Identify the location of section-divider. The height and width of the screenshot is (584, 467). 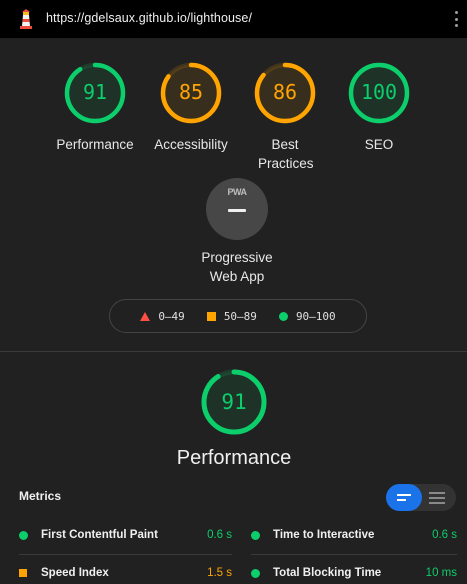
(233, 351).